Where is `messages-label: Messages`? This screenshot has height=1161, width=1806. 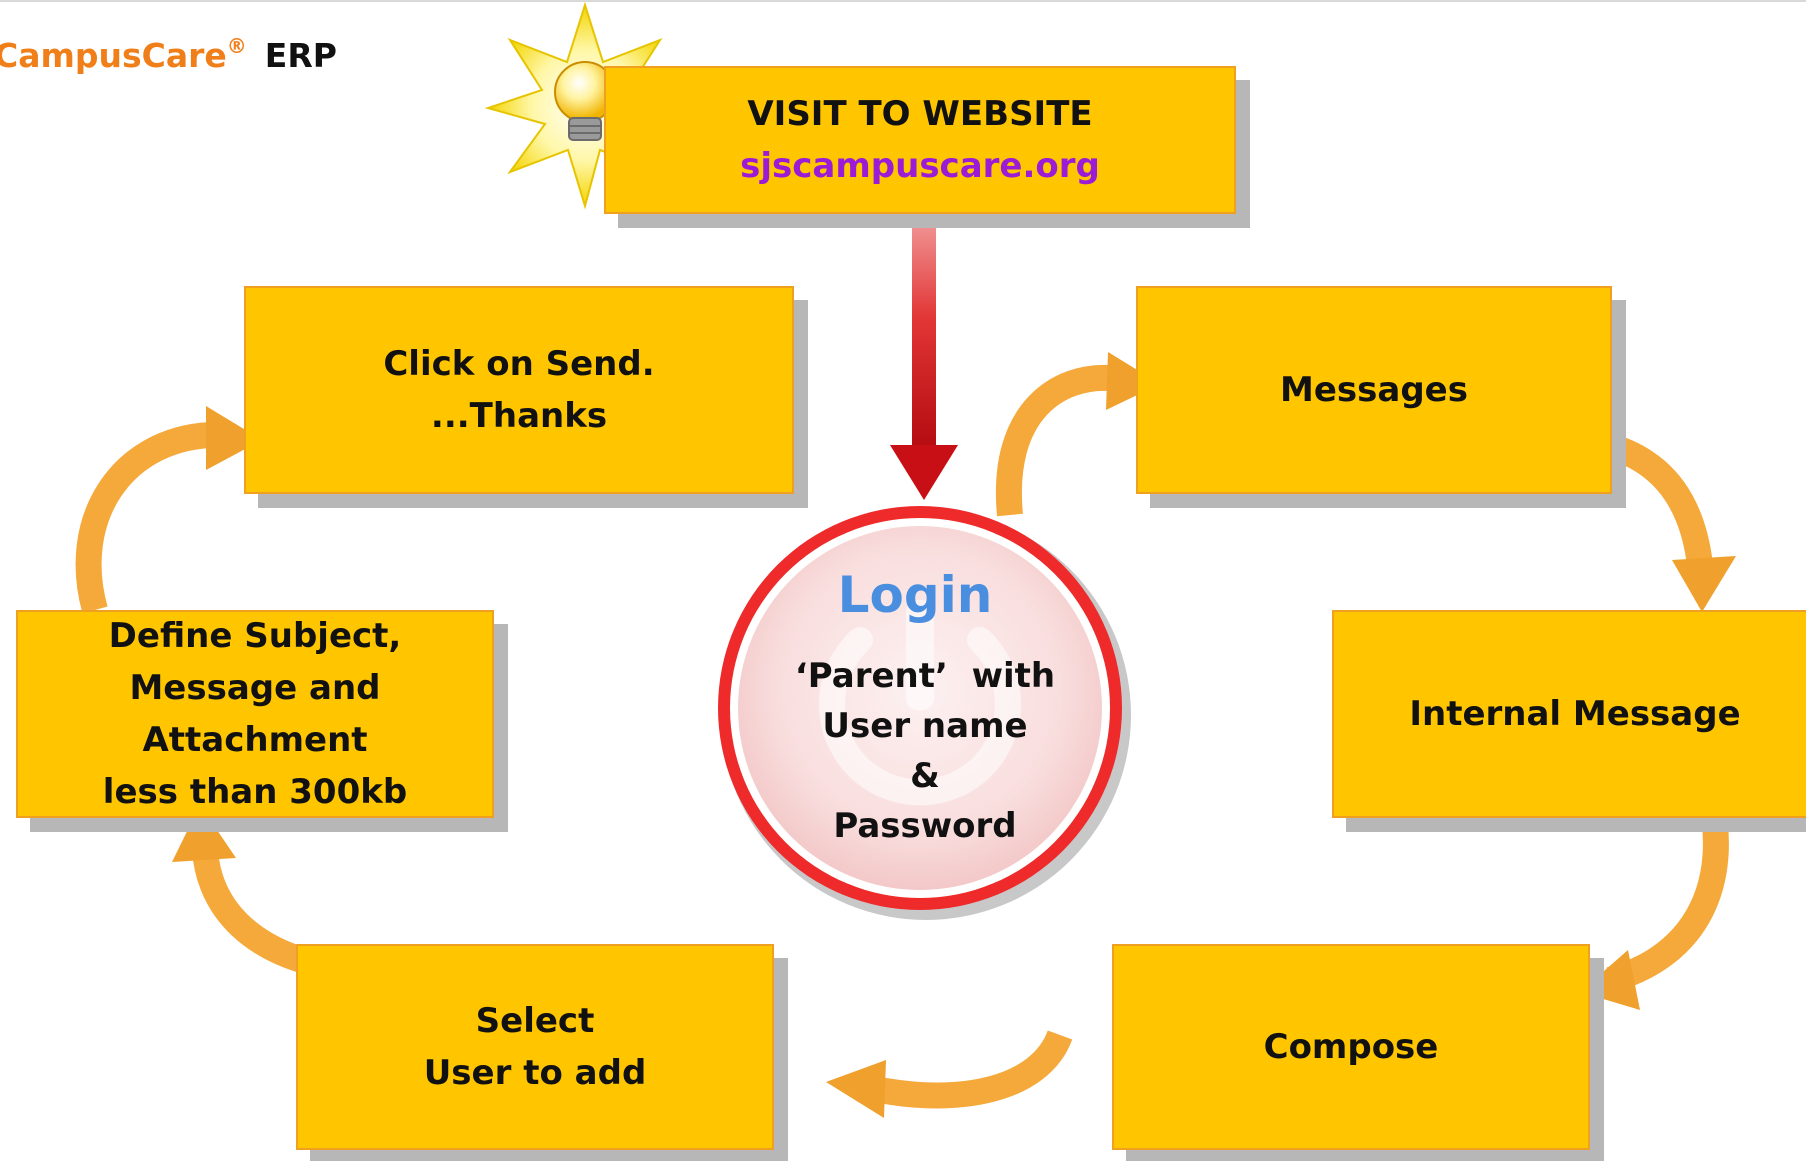 messages-label: Messages is located at coordinates (1374, 390).